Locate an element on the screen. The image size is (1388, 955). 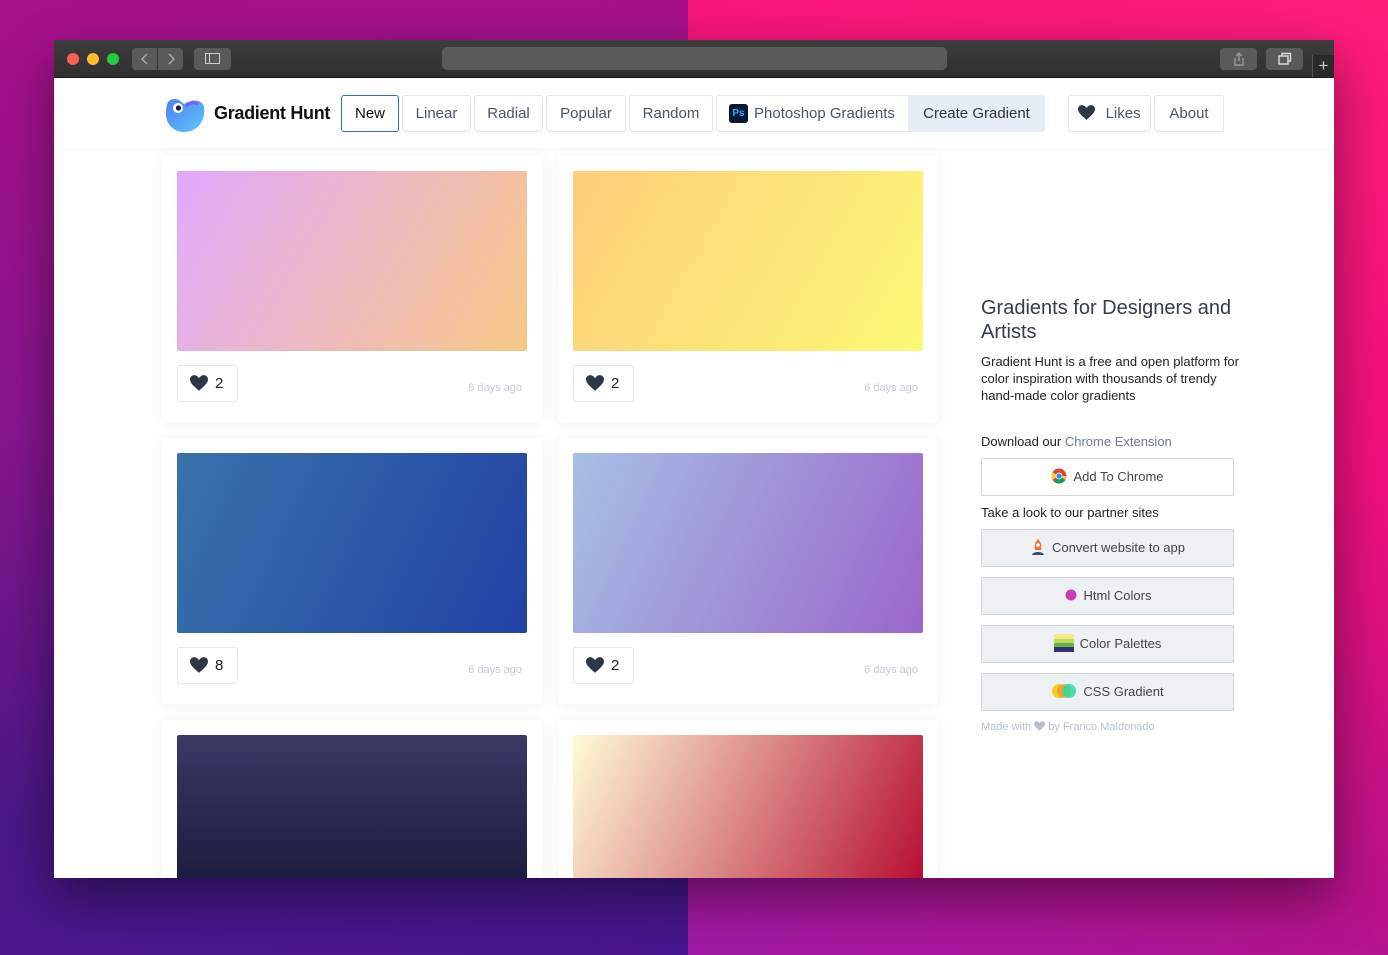
footer-credit: Made with by Franco Maldonado is located at coordinates (1111, 727).